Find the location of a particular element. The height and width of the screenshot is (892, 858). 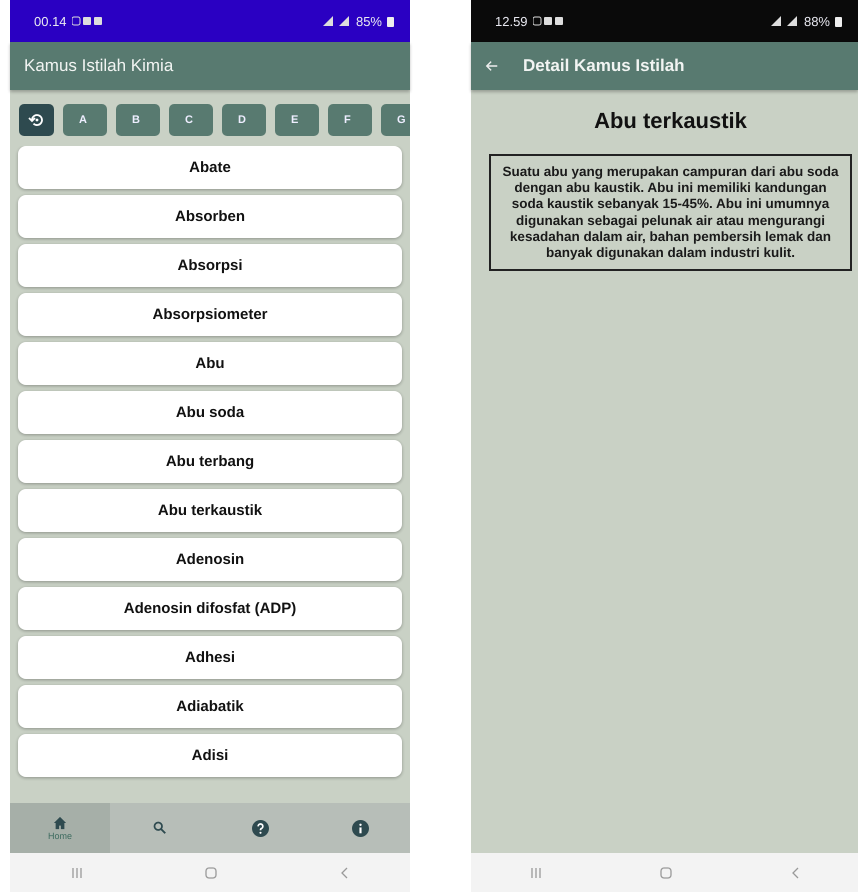

battery-level: 88% is located at coordinates (817, 21).